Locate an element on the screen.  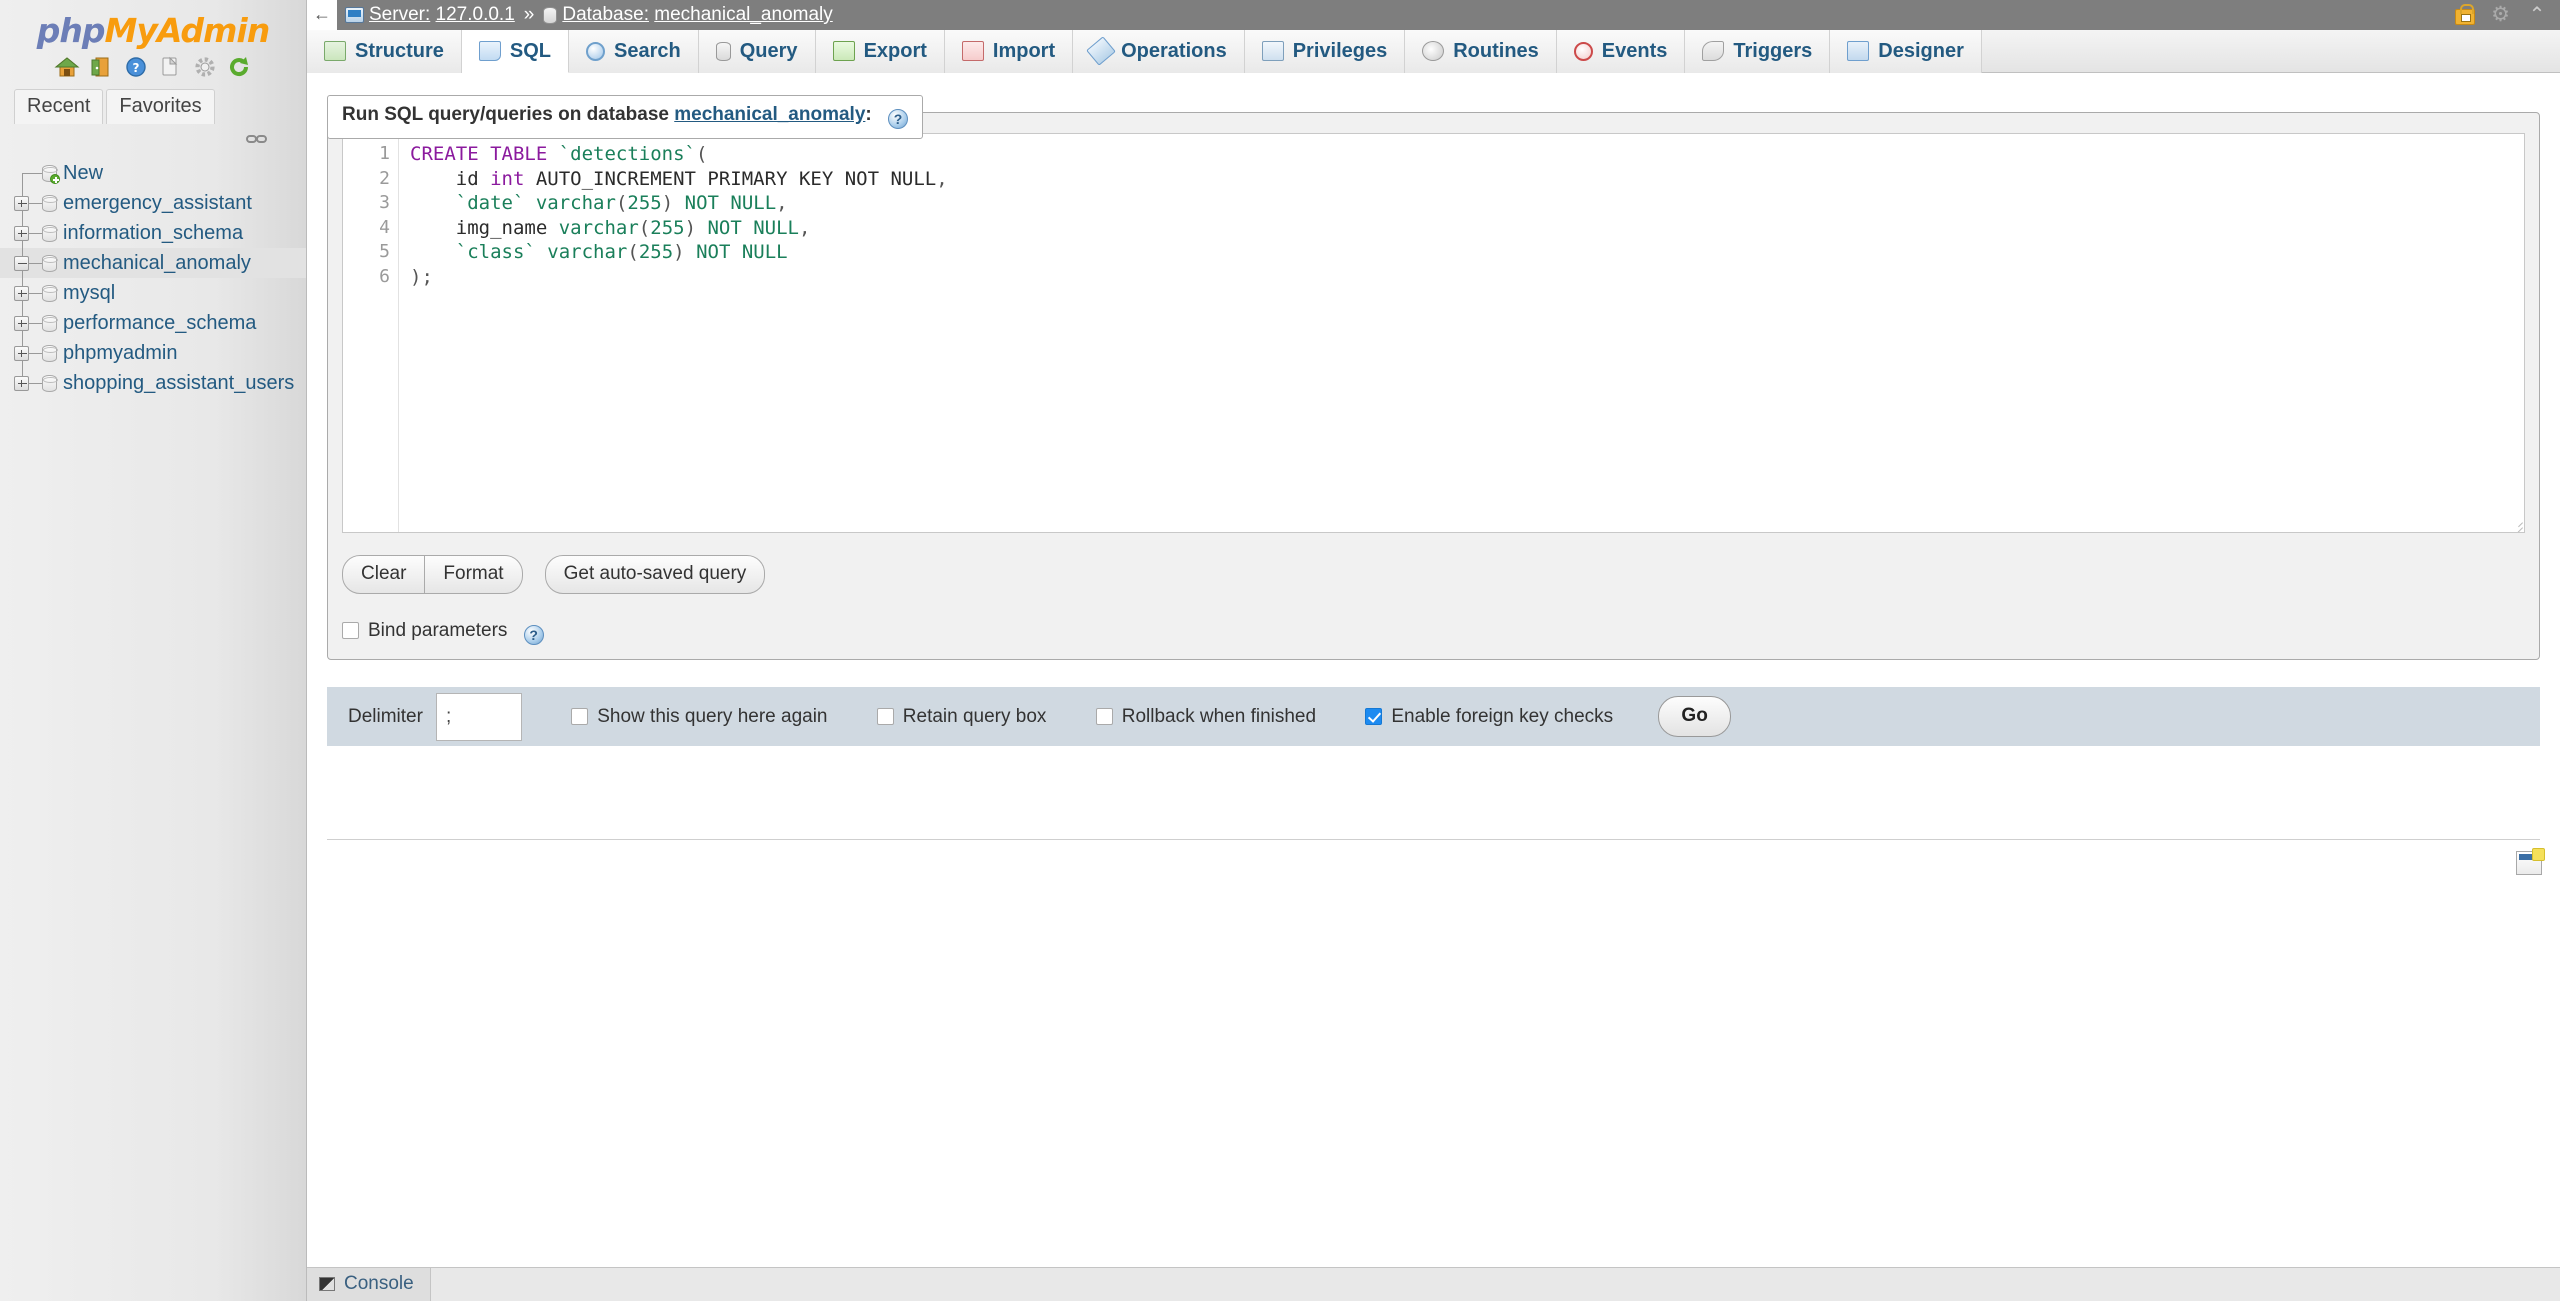
saved-query-icon is located at coordinates (2530, 861).